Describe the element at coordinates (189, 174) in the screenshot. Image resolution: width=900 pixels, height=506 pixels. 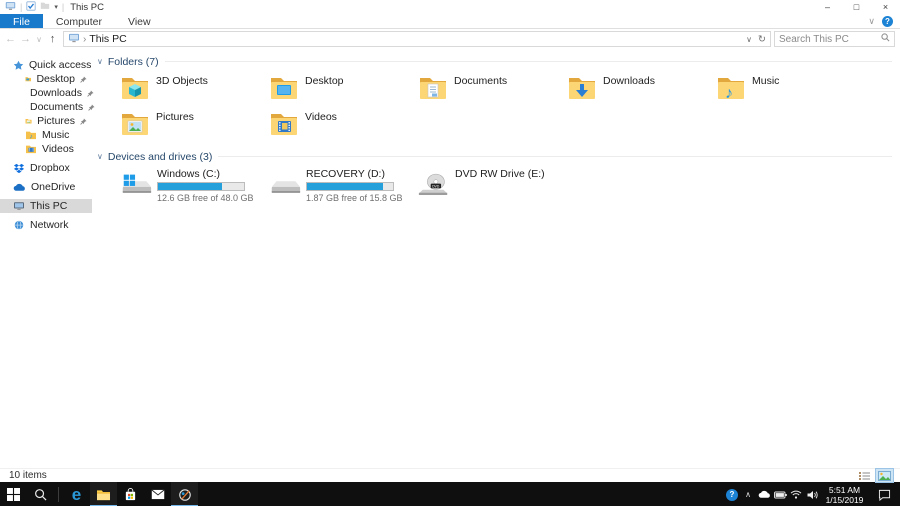
I see `drive-label: Windows (C:)` at that location.